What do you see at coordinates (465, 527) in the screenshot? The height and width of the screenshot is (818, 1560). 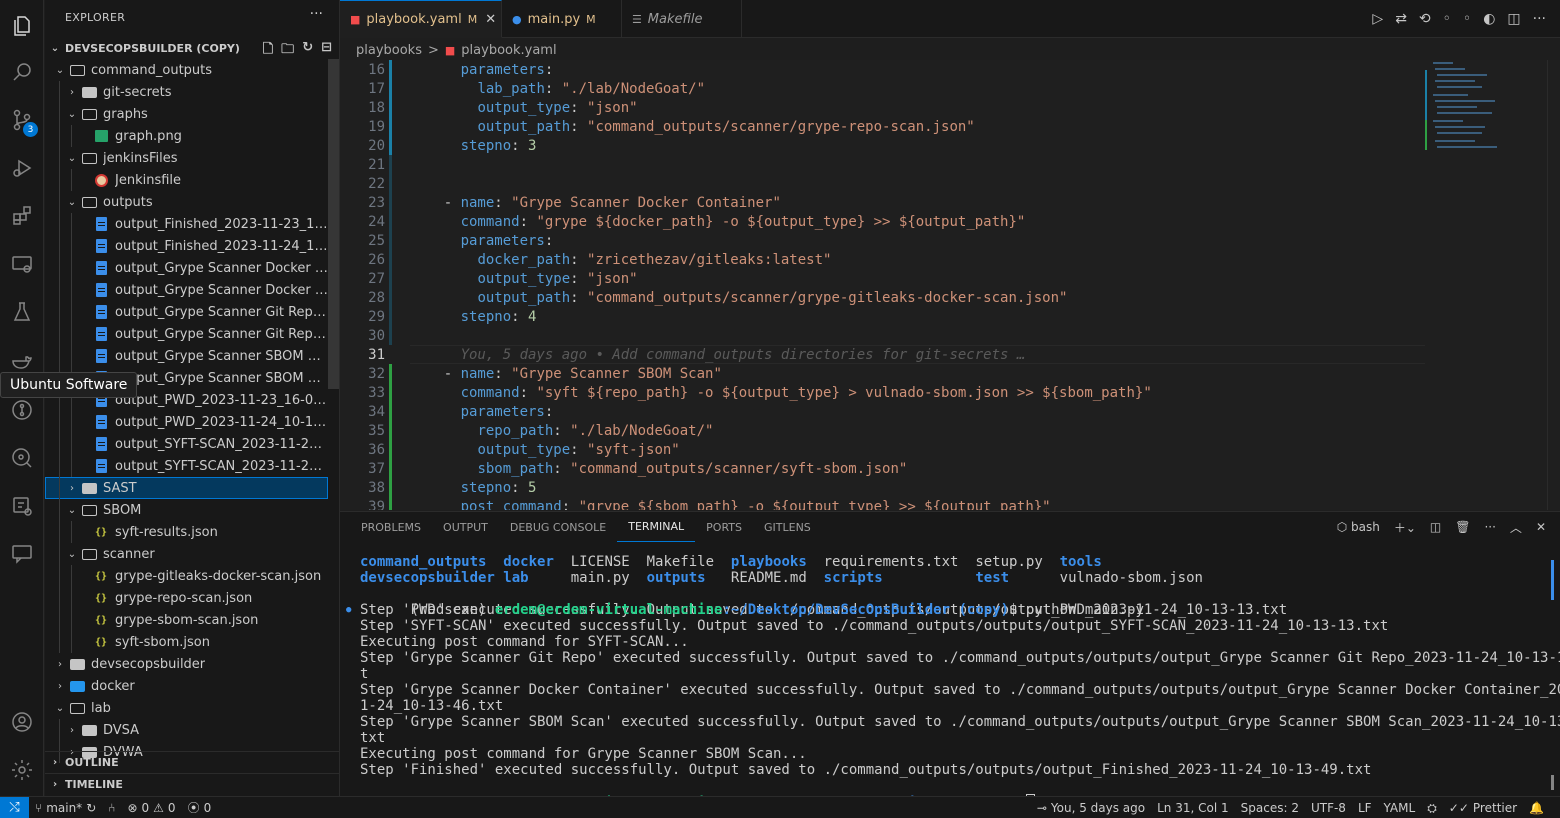 I see `panel-tab: OUTPUT` at bounding box center [465, 527].